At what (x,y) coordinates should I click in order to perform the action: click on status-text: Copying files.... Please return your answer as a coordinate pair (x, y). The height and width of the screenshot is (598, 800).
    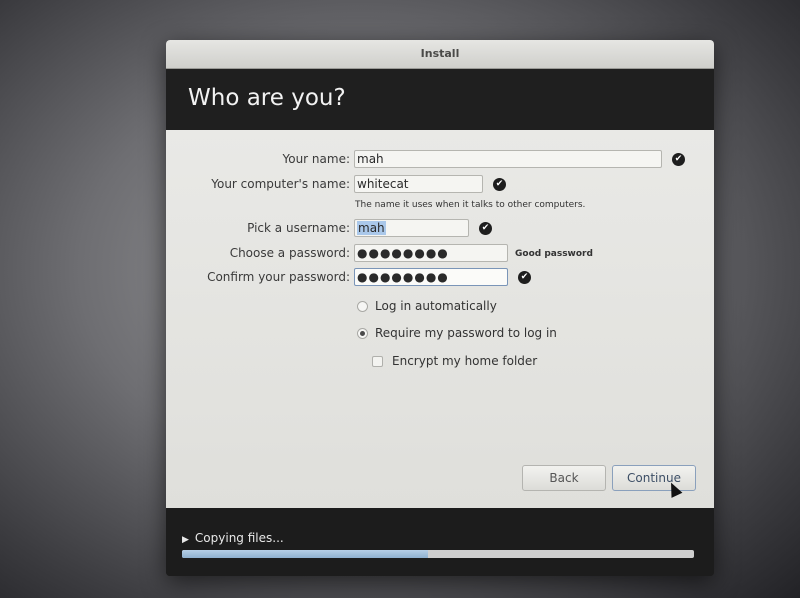
    Looking at the image, I should click on (239, 538).